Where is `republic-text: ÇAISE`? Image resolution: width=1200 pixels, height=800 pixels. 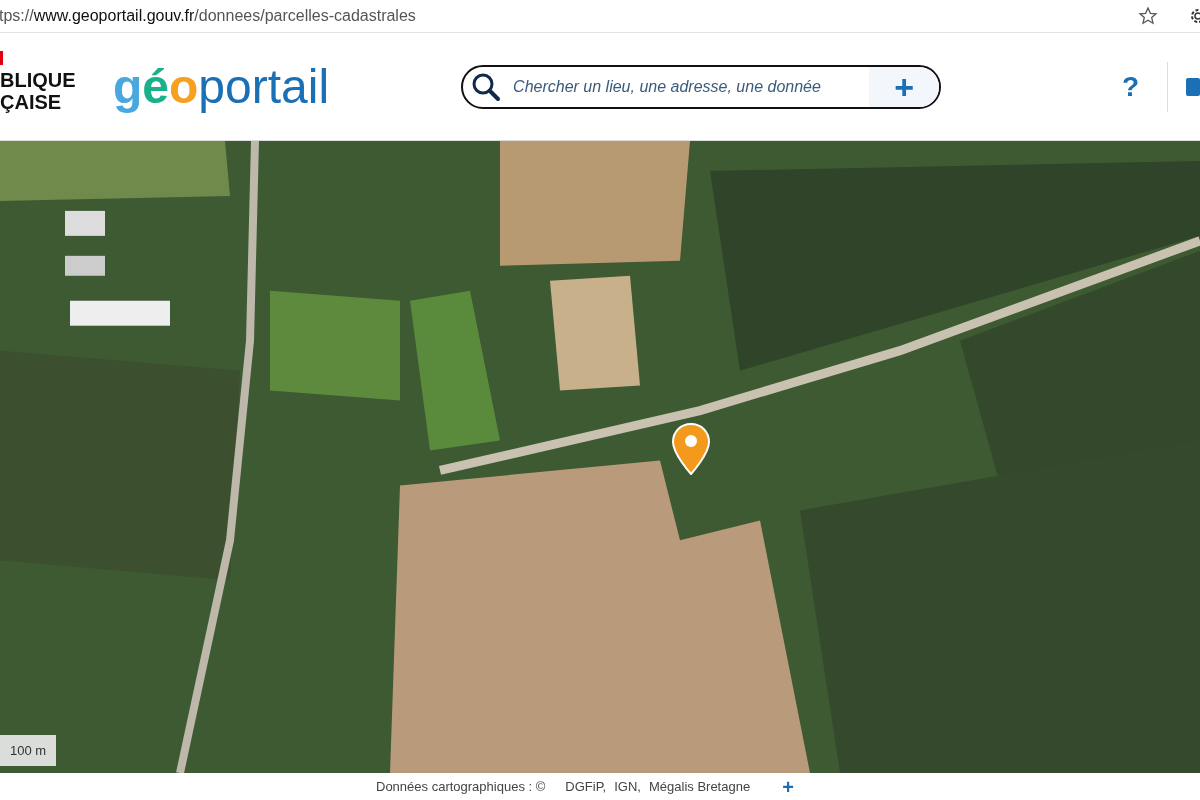
republic-text: ÇAISE is located at coordinates (31, 101).